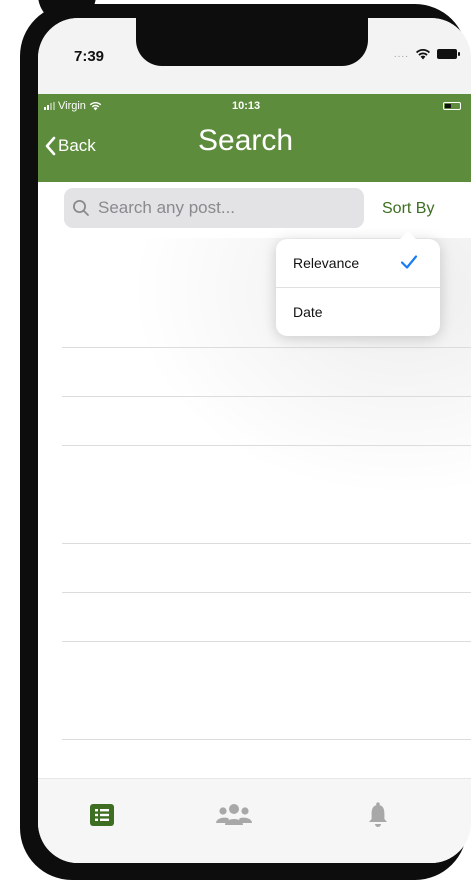 The height and width of the screenshot is (882, 471). Describe the element at coordinates (408, 209) in the screenshot. I see `sort-by-button: Sort By` at that location.